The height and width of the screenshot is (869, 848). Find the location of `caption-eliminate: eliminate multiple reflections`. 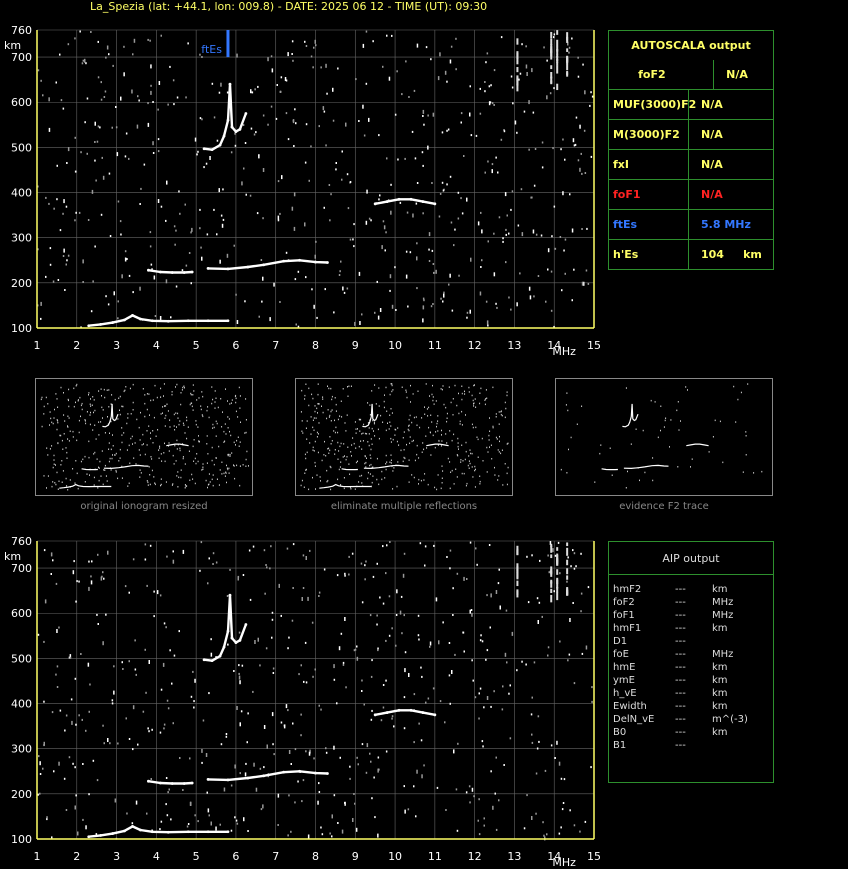

caption-eliminate: eliminate multiple reflections is located at coordinates (404, 506).